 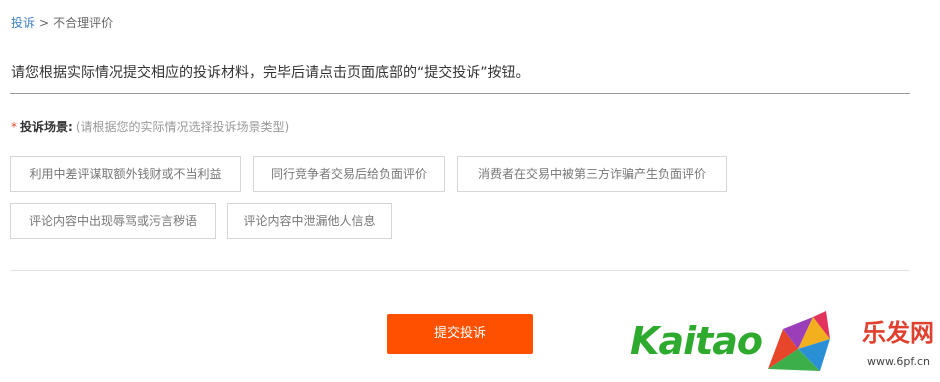 I want to click on bottom-divider, so click(x=460, y=270).